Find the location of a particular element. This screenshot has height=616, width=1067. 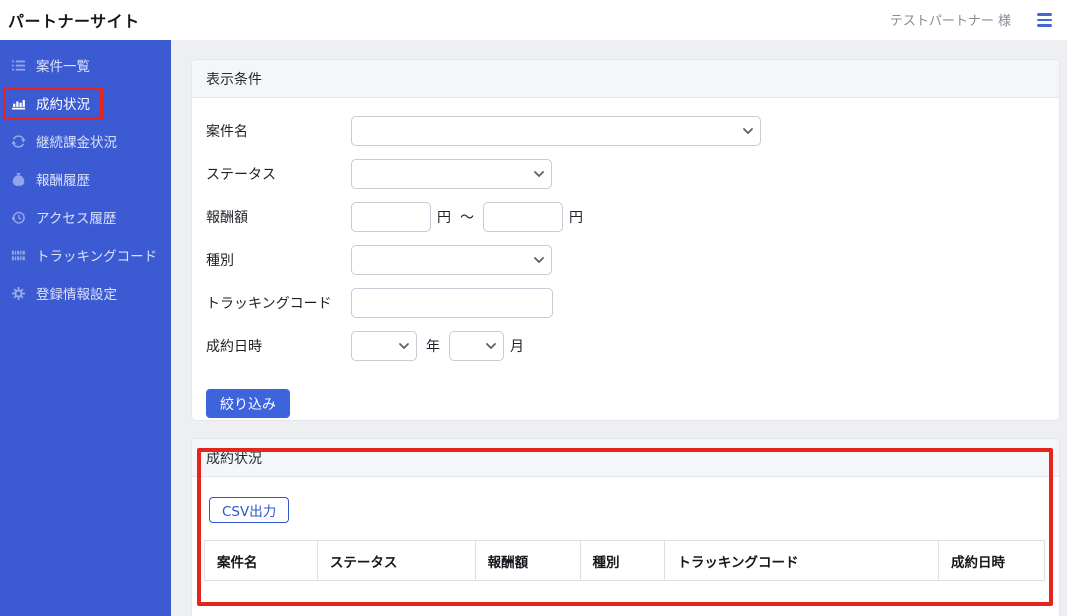

sidebar-item-label: 報酬履歴 is located at coordinates (63, 181).